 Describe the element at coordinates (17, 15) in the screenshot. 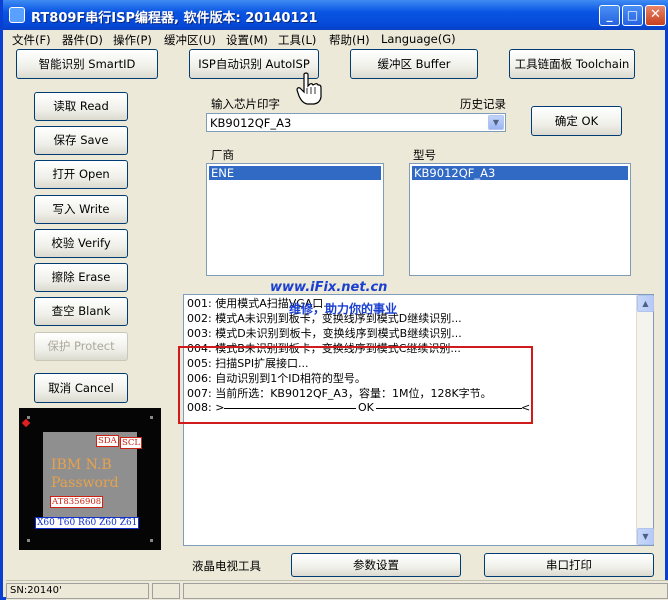

I see `app-icon` at that location.